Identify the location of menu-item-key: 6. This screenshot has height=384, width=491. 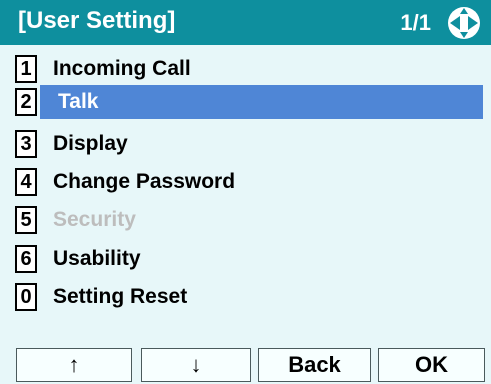
(26, 259).